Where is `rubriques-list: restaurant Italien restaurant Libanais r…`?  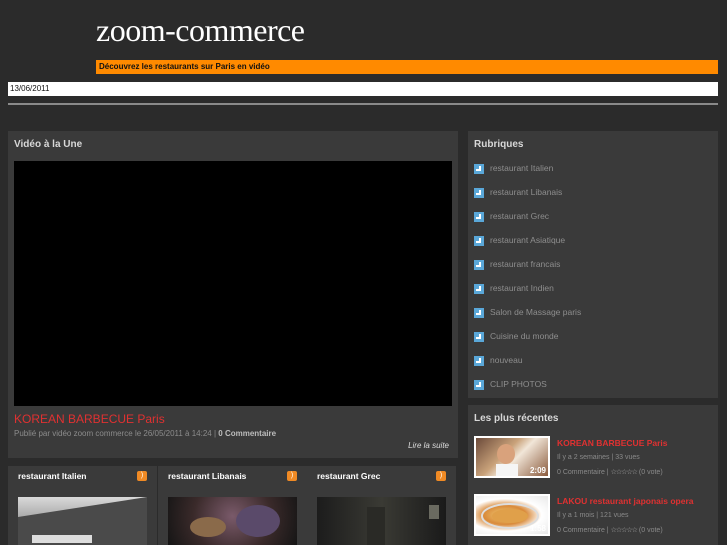 rubriques-list: restaurant Italien restaurant Libanais r… is located at coordinates (527, 283).